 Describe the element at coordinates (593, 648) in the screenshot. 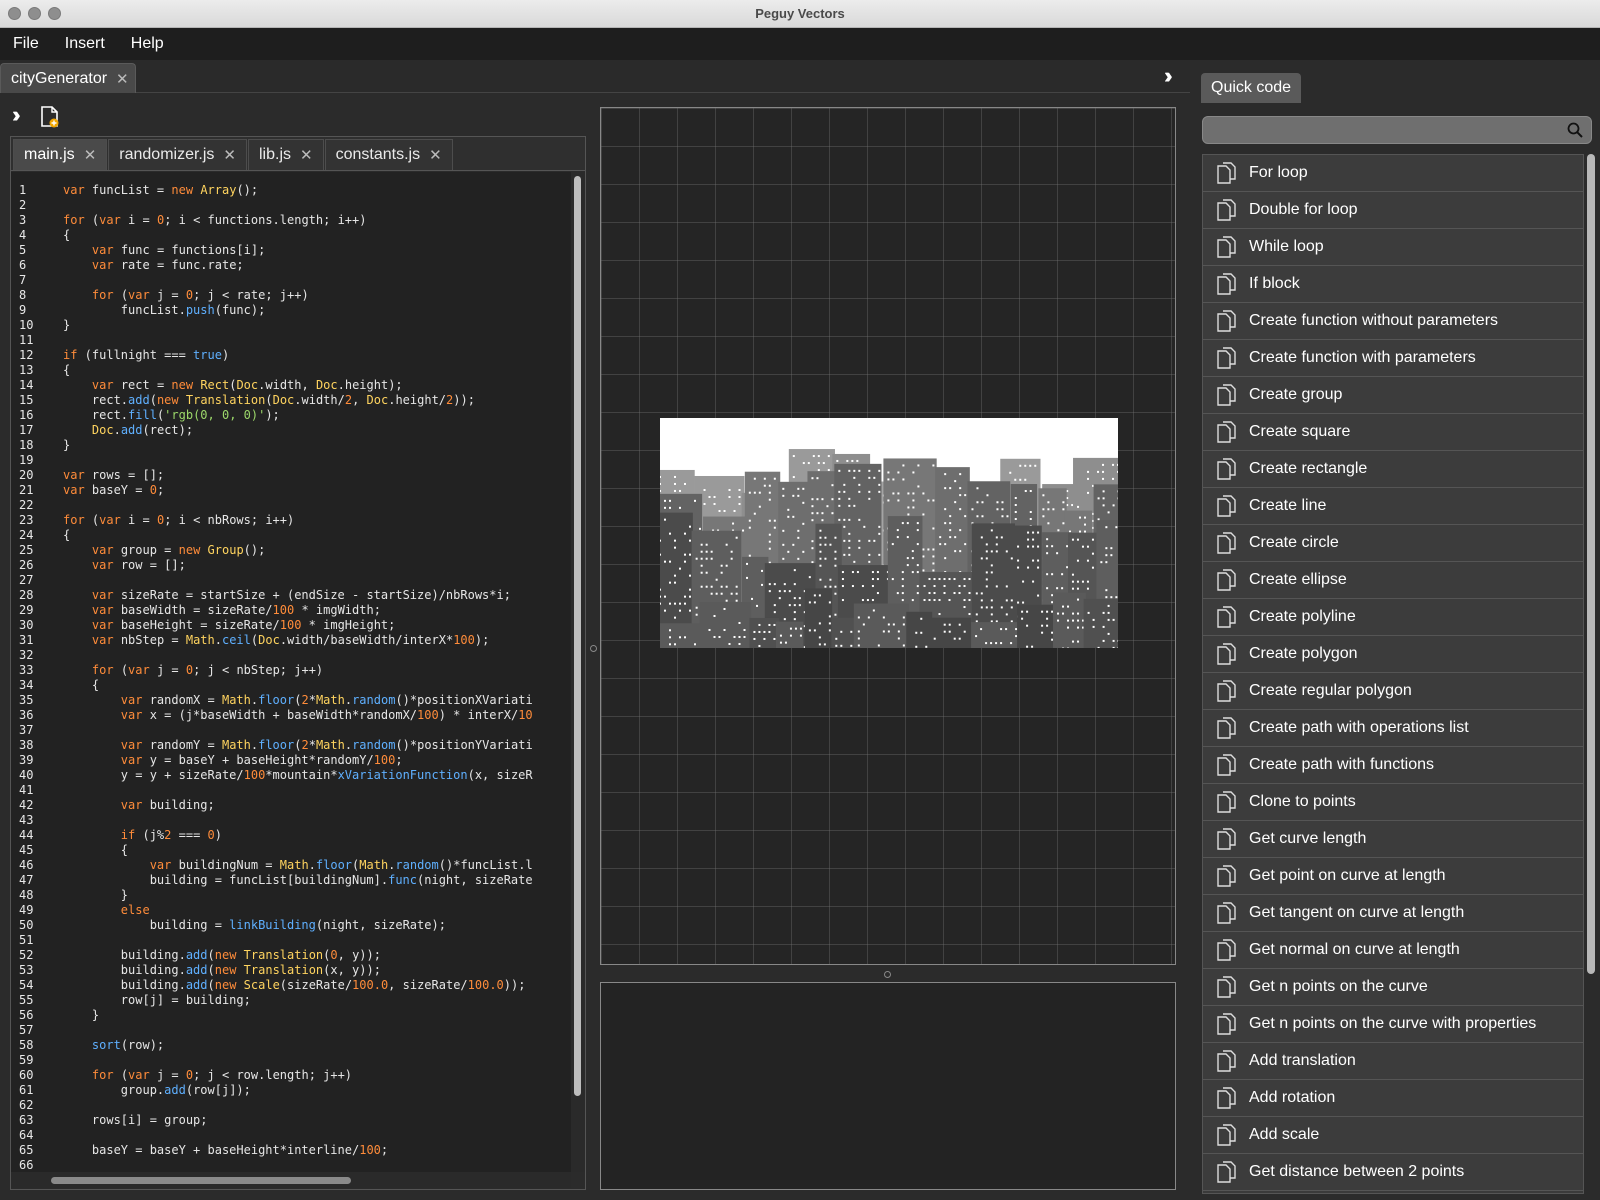

I see `vertical-splitter-handle` at that location.